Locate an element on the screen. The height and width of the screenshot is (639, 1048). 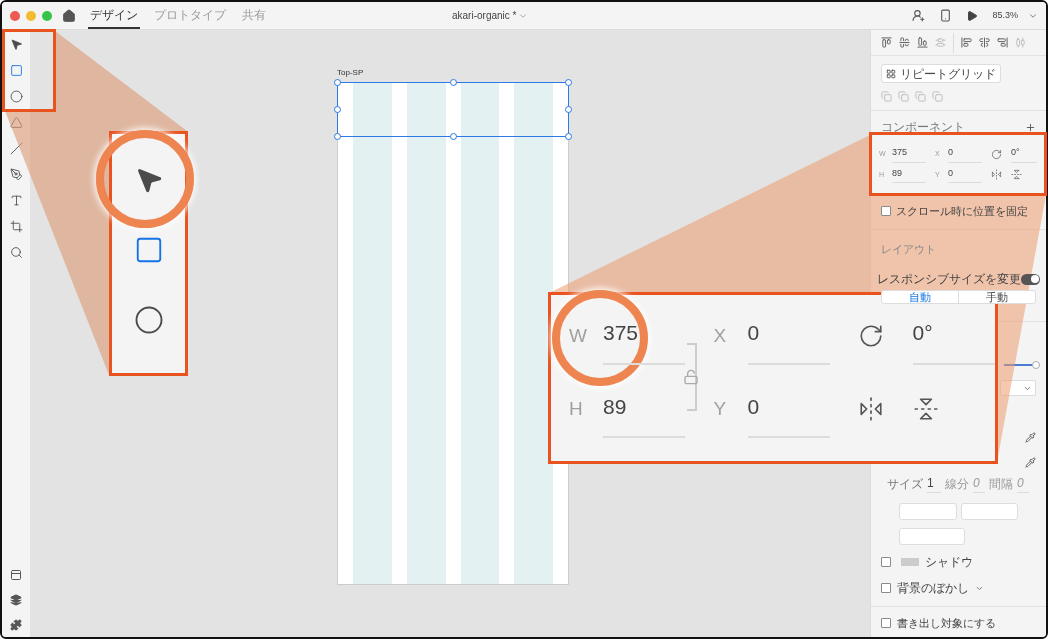
checkbox-label: シャドウ is located at coordinates (949, 562).